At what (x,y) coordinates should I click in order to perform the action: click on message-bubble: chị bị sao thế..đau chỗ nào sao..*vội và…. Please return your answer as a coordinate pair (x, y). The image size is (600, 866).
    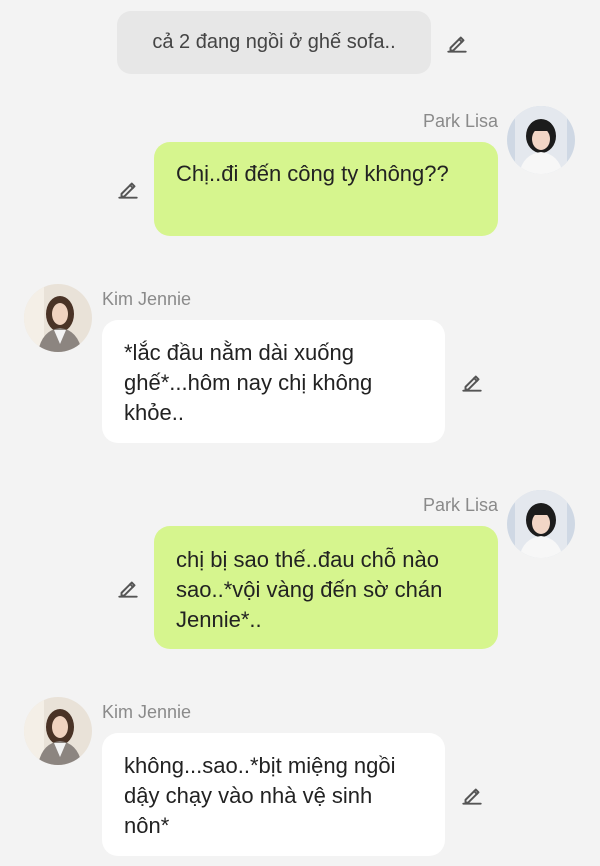
    Looking at the image, I should click on (326, 587).